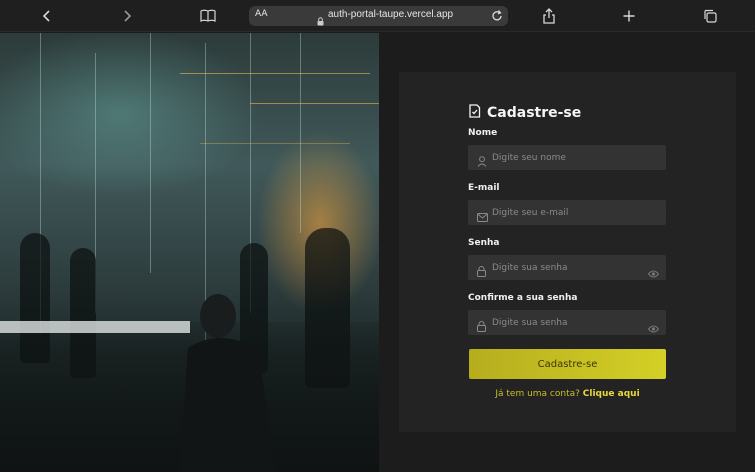 The height and width of the screenshot is (472, 755). Describe the element at coordinates (497, 17) in the screenshot. I see `reload-icon` at that location.